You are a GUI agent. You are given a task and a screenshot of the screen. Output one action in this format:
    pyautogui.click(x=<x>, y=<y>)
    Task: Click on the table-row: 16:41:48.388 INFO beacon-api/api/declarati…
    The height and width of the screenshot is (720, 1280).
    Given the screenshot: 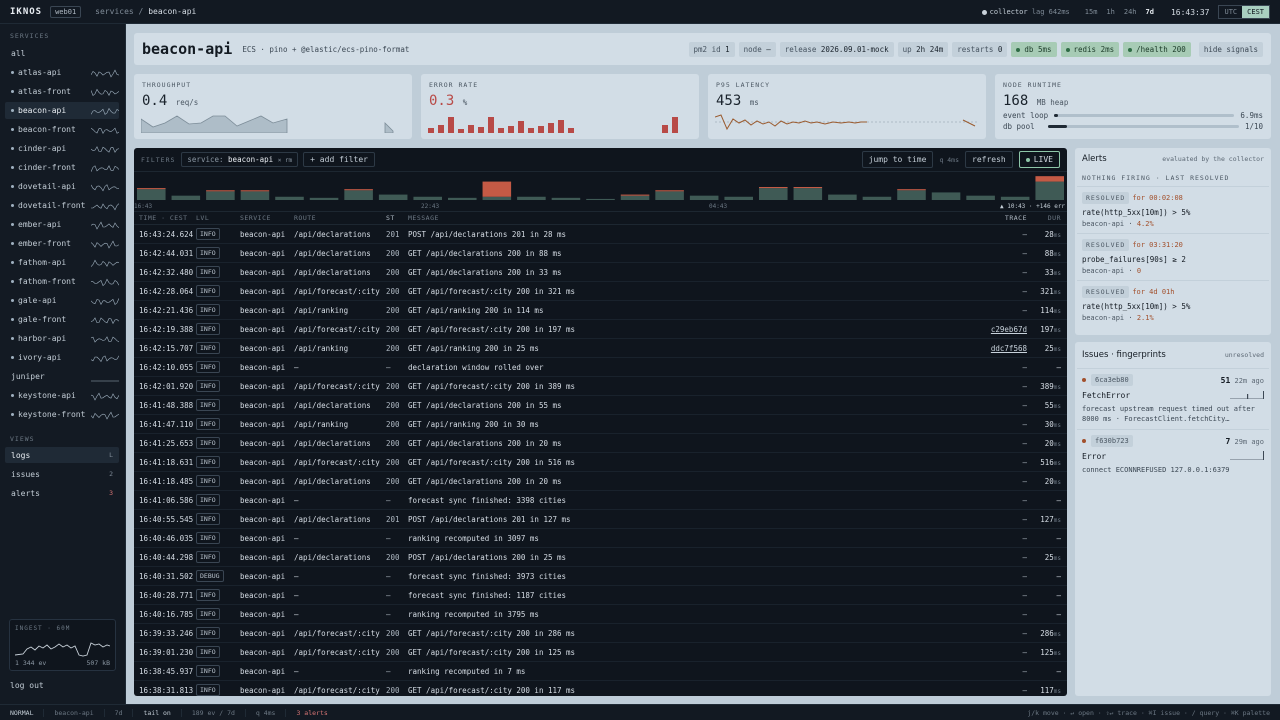 What is the action you would take?
    pyautogui.click(x=600, y=405)
    